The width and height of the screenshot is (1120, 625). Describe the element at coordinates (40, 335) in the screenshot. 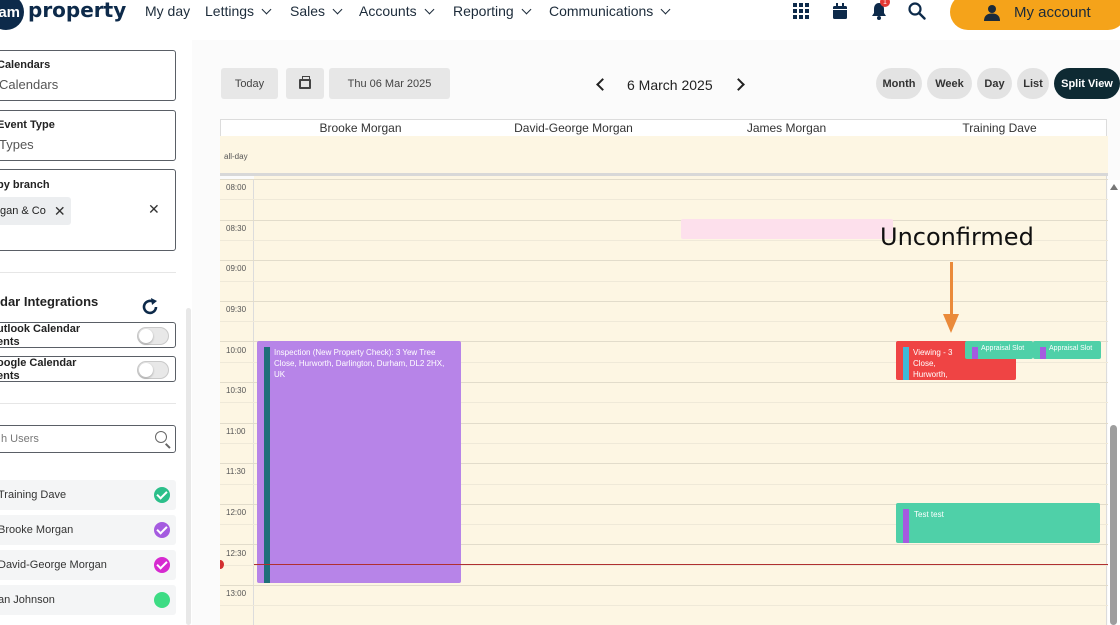

I see `outlook-integration-label: utlook Calendar ents` at that location.